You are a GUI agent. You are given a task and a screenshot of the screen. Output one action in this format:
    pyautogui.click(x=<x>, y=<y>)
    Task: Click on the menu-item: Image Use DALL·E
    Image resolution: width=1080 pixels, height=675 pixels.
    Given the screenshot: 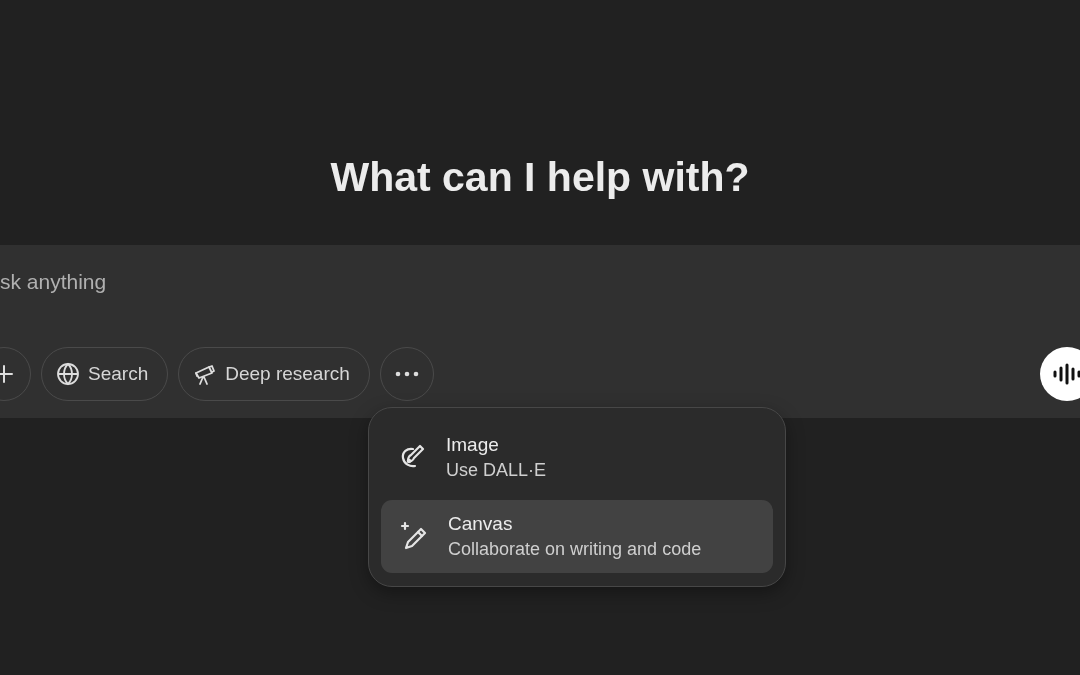 What is the action you would take?
    pyautogui.click(x=577, y=457)
    